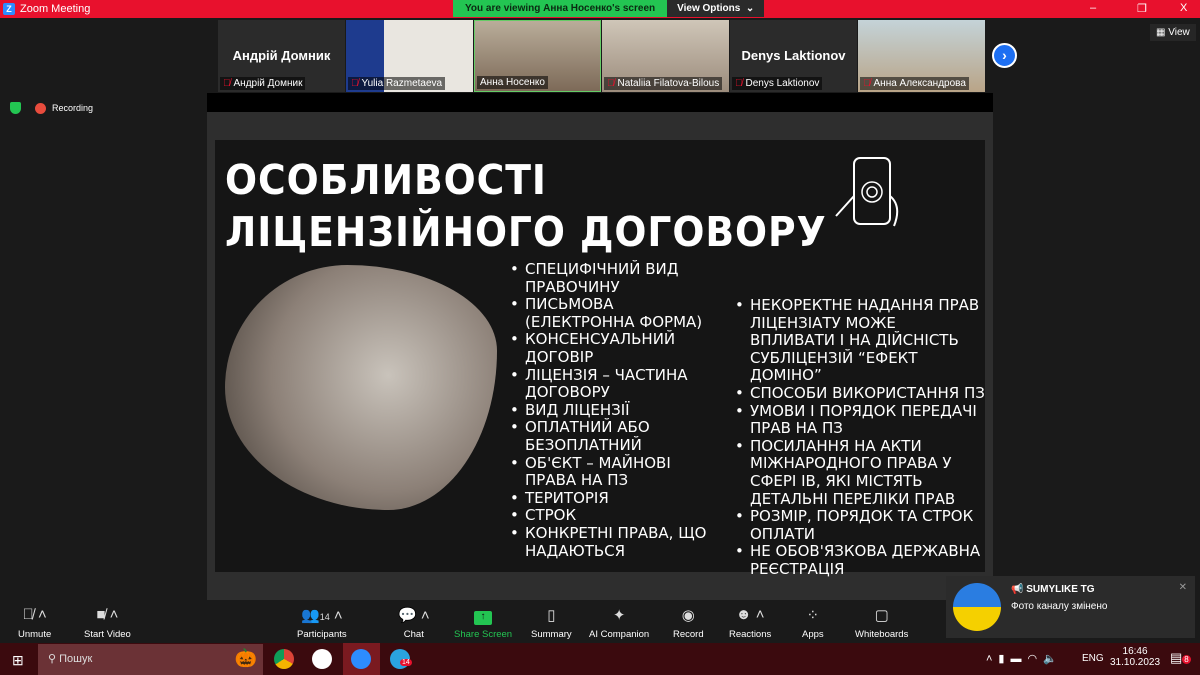 The image size is (1200, 675). I want to click on participants-count: 14, so click(324, 617).